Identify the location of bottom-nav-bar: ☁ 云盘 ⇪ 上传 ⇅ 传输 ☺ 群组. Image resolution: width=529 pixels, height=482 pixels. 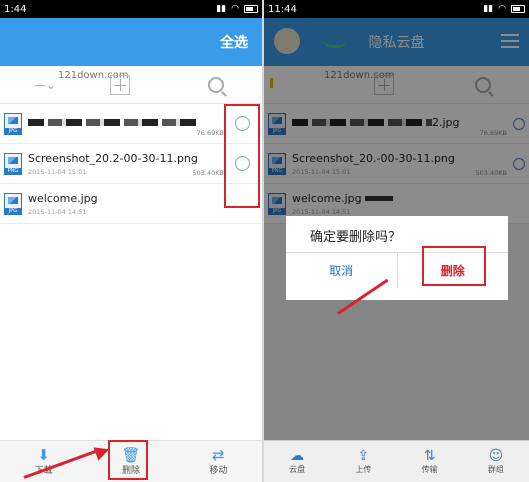
(396, 461).